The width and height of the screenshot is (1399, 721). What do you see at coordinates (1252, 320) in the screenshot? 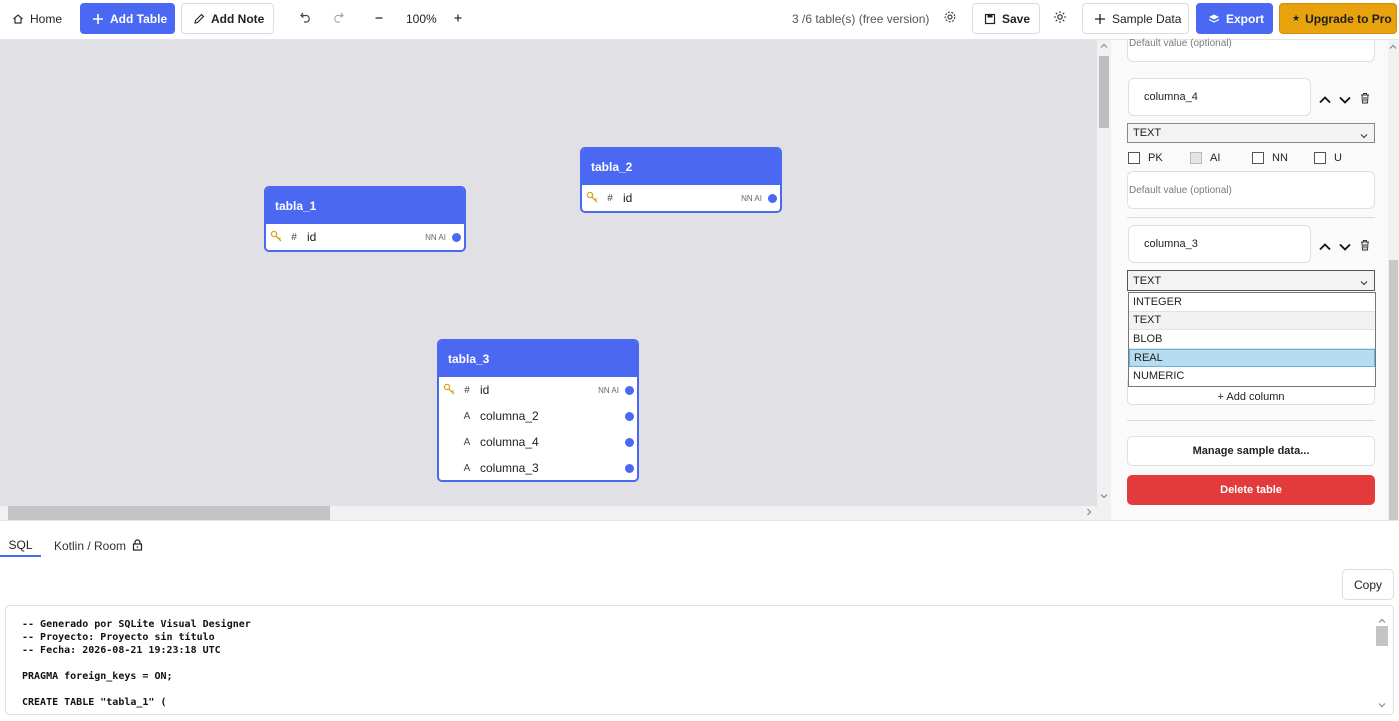
I see `dropdown-option: TEXT` at bounding box center [1252, 320].